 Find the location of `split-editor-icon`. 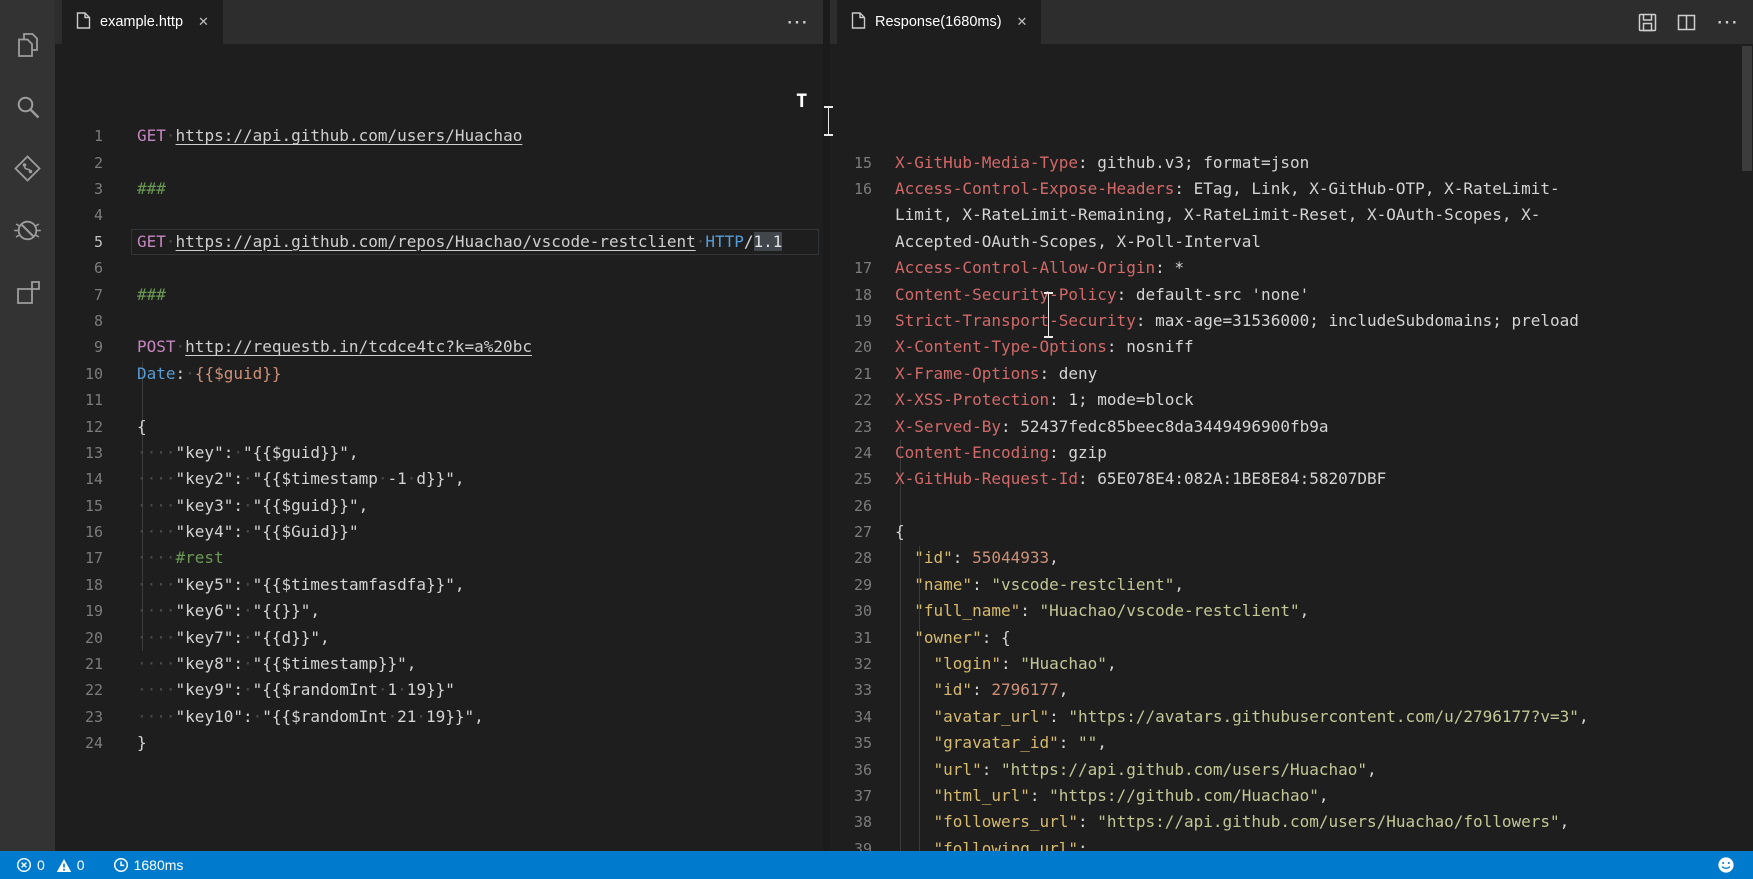

split-editor-icon is located at coordinates (1686, 22).